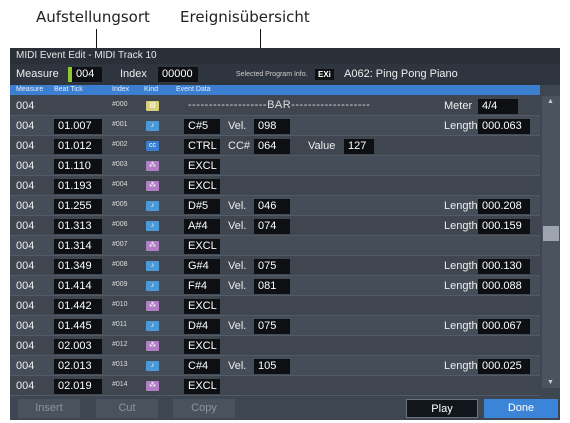 The image size is (570, 423). Describe the element at coordinates (550, 101) in the screenshot. I see `scroll-up-icon: ▲` at that location.